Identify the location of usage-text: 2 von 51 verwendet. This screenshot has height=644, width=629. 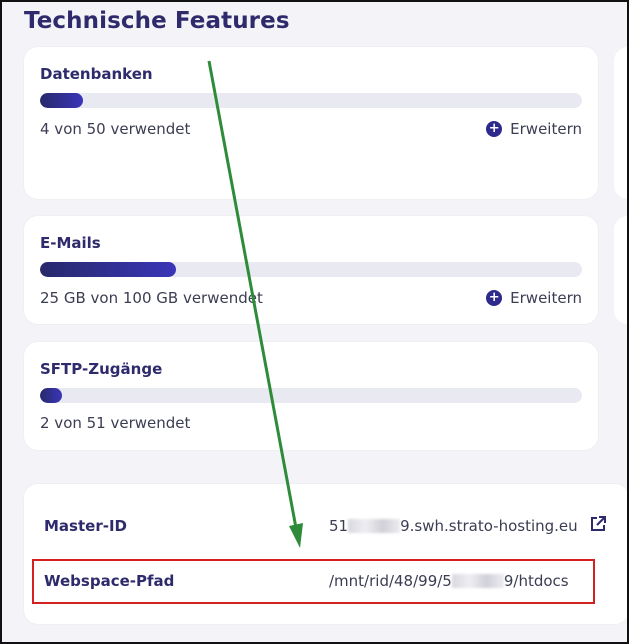
(115, 423).